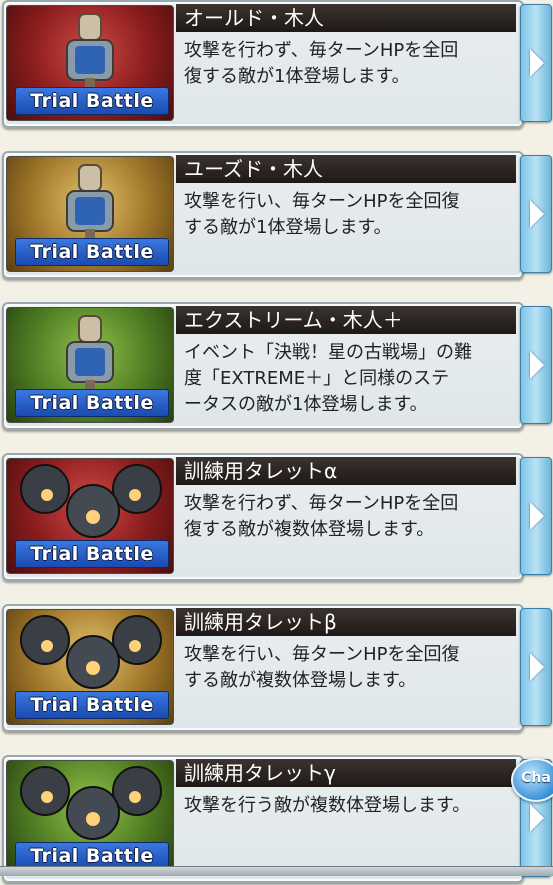 This screenshot has height=885, width=553. What do you see at coordinates (349, 215) in the screenshot?
I see `card-description: 攻撃を行い、毎ターンHPを全回復 する敵が1体登場します。` at bounding box center [349, 215].